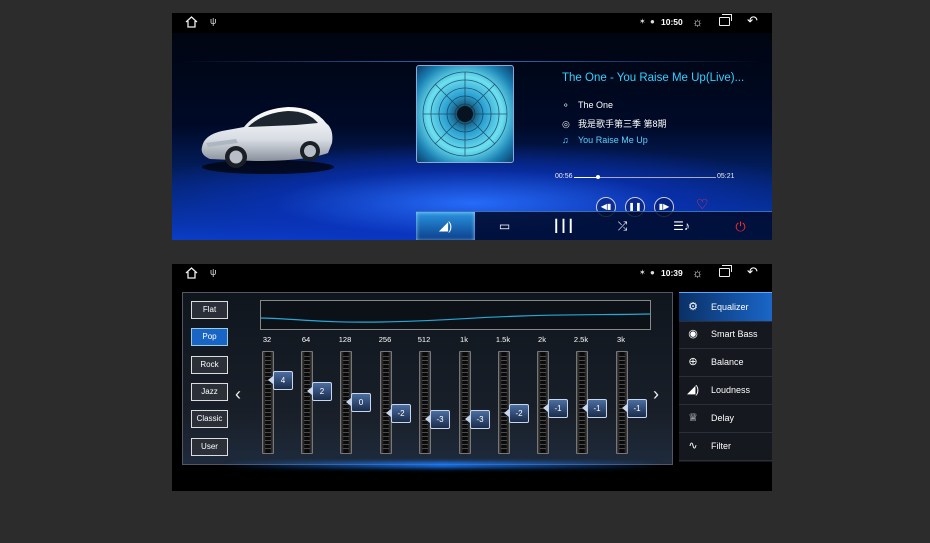  I want to click on scroll-left-arrow: ‹, so click(238, 394).